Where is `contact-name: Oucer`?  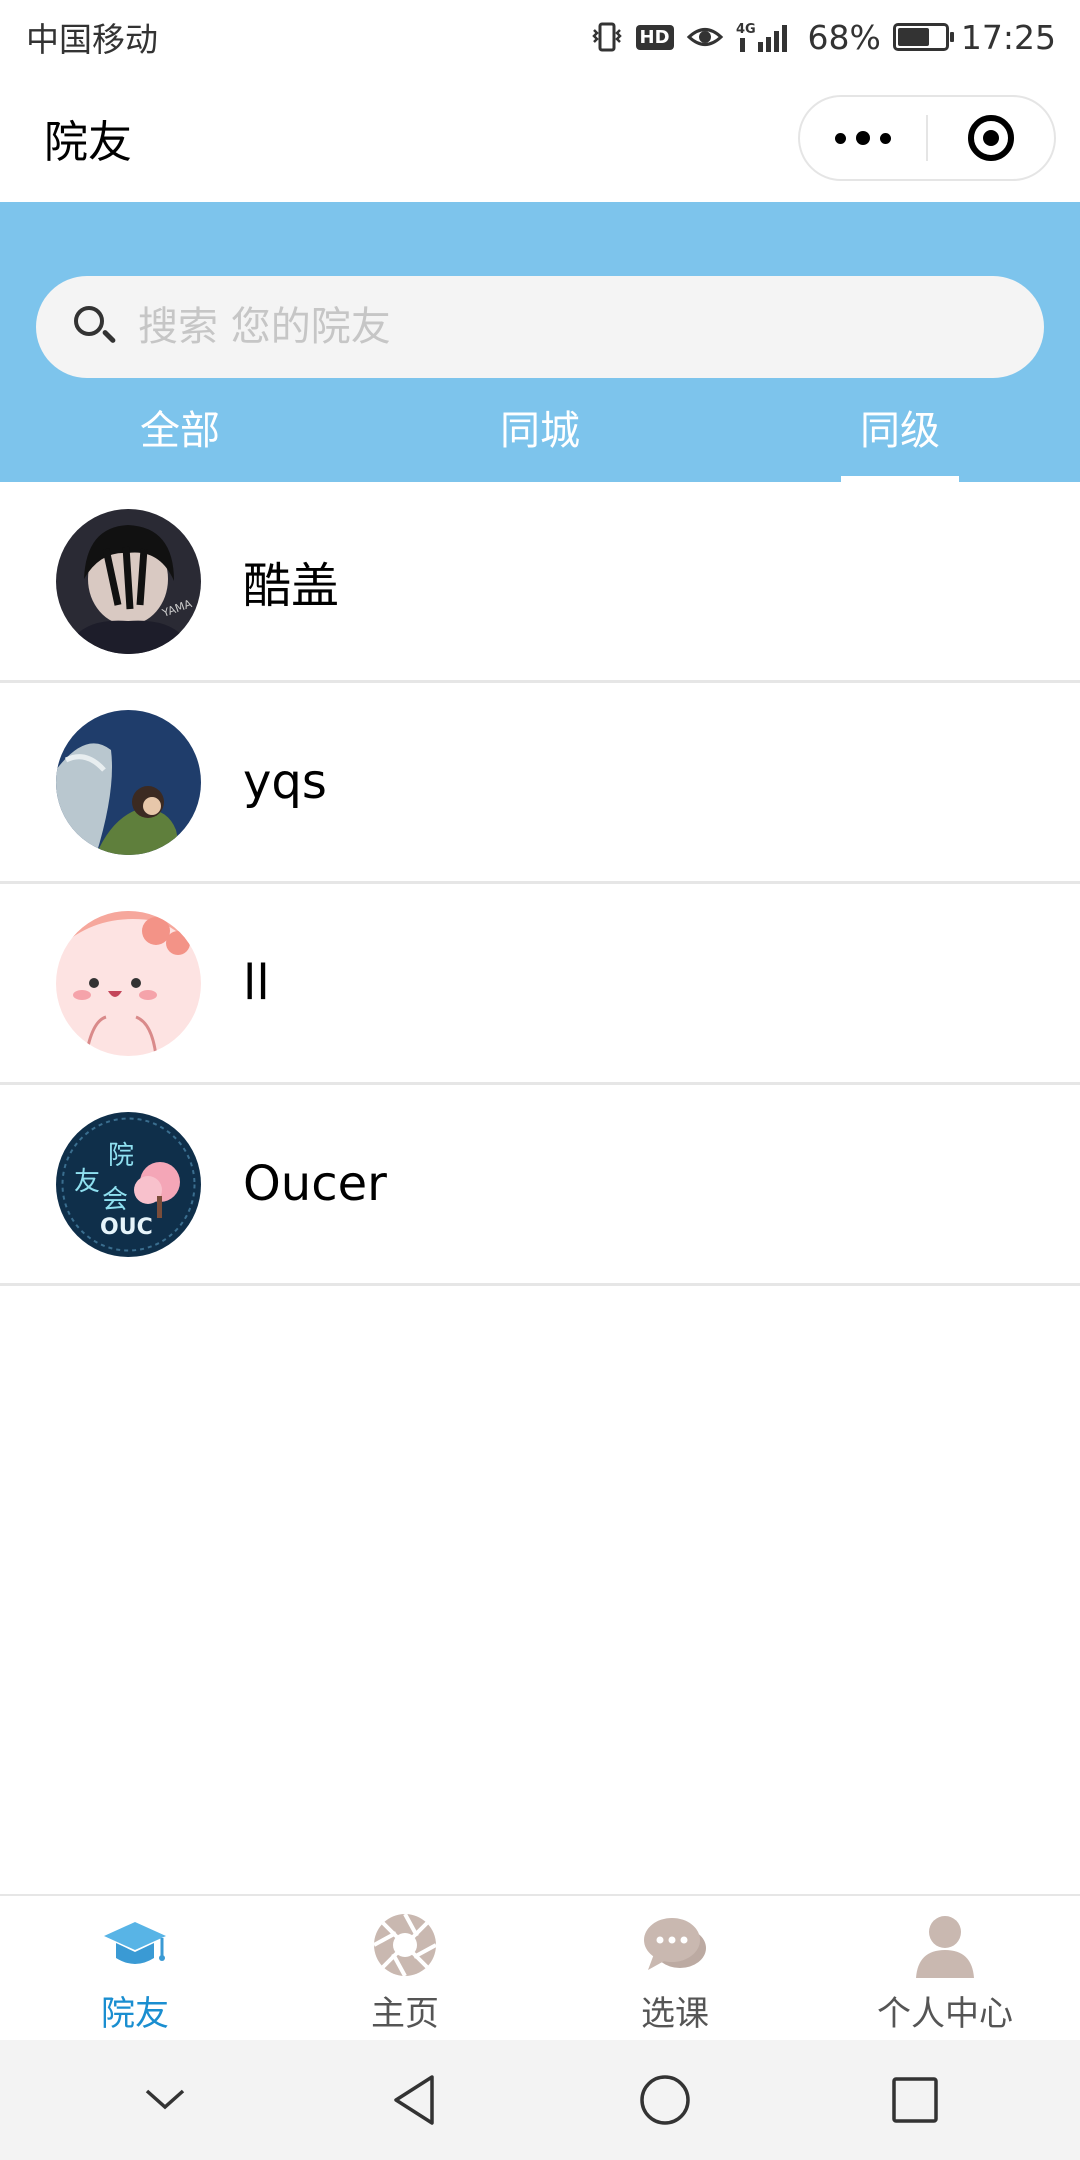 contact-name: Oucer is located at coordinates (315, 1184).